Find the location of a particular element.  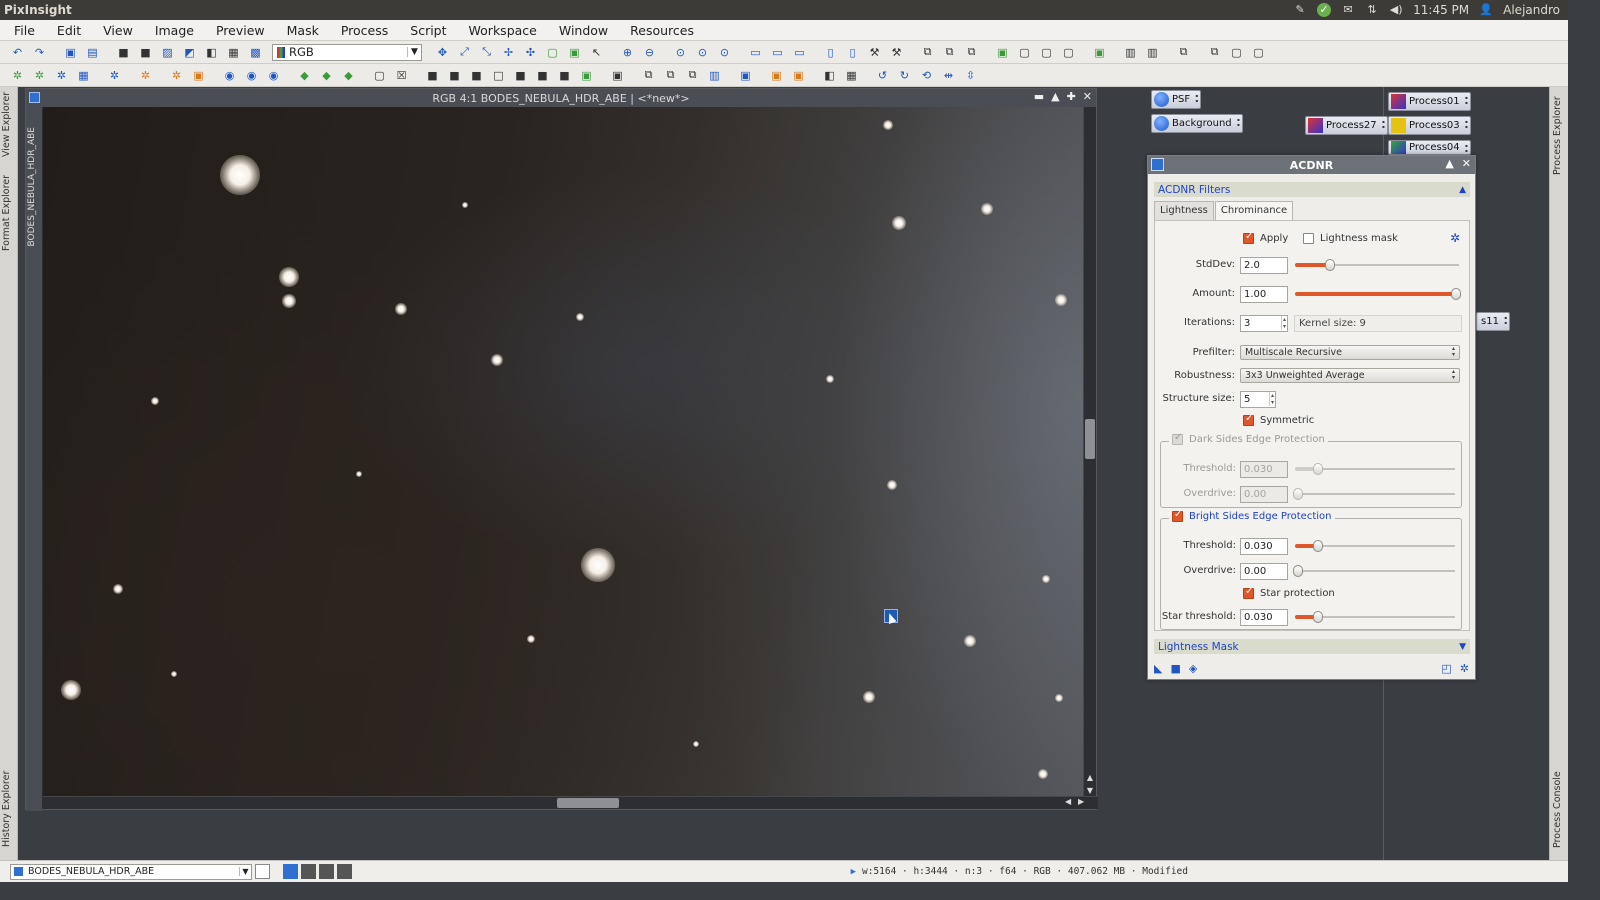

lightness-mask-section: Lightness Mask ▼ is located at coordinates (1312, 646).